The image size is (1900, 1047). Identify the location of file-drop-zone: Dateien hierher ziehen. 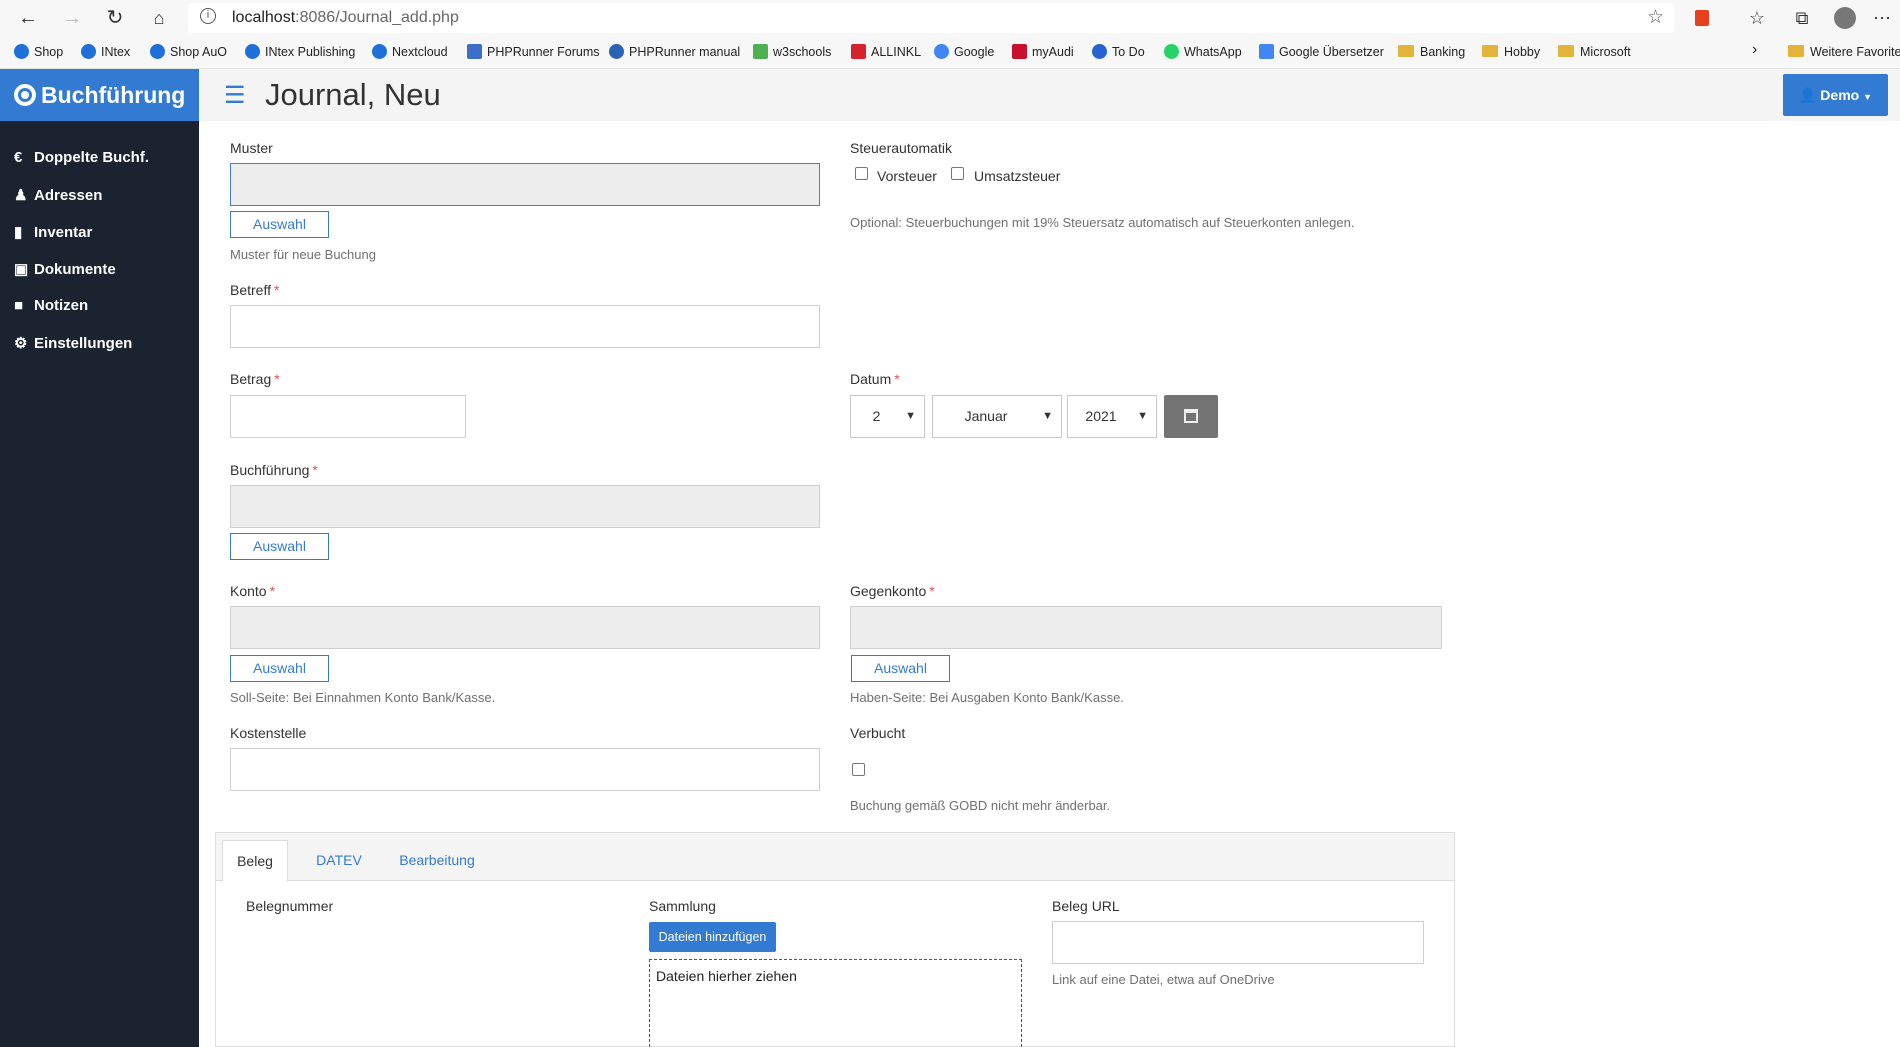
(835, 1003).